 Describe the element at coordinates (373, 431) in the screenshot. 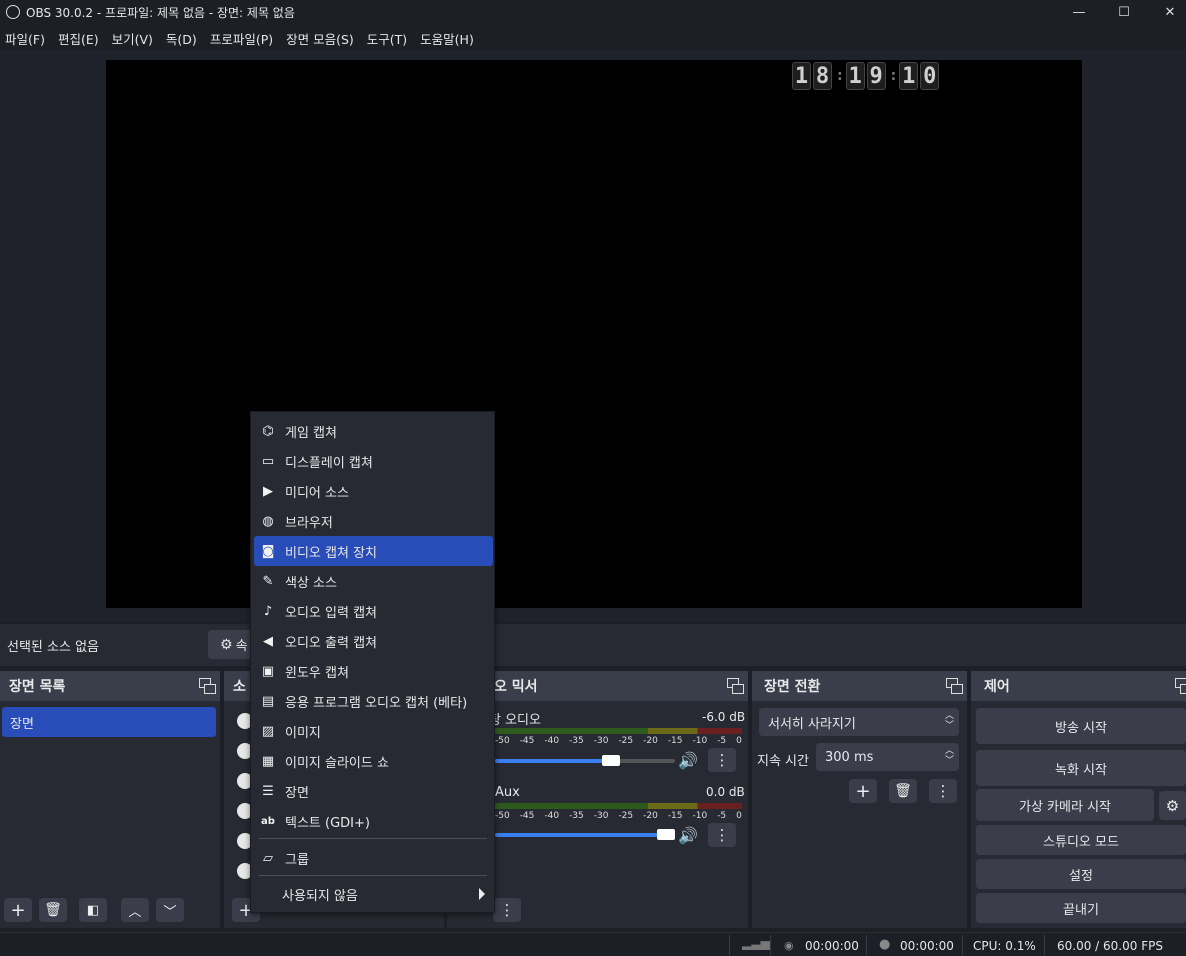

I see `menu-item-game-capture: ⌬ 게임 캡쳐` at that location.